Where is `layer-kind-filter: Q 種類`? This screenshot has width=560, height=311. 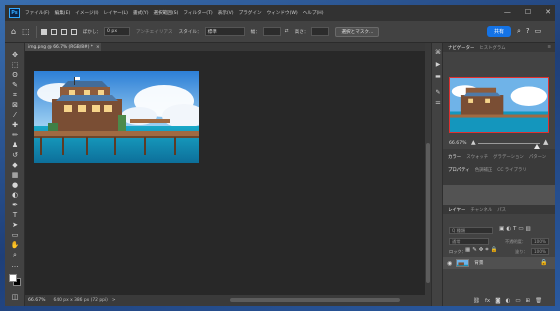 layer-kind-filter: Q 種類 is located at coordinates (471, 230).